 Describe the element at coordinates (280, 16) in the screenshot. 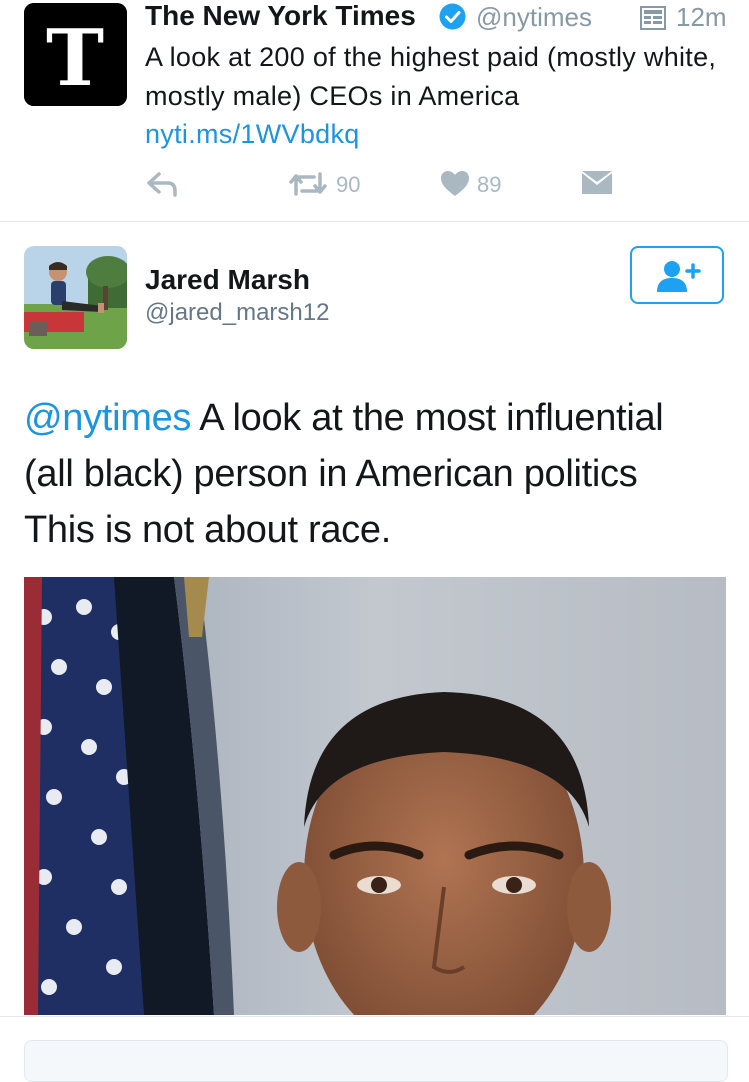

I see `quoted-account-name: The New York Times` at that location.